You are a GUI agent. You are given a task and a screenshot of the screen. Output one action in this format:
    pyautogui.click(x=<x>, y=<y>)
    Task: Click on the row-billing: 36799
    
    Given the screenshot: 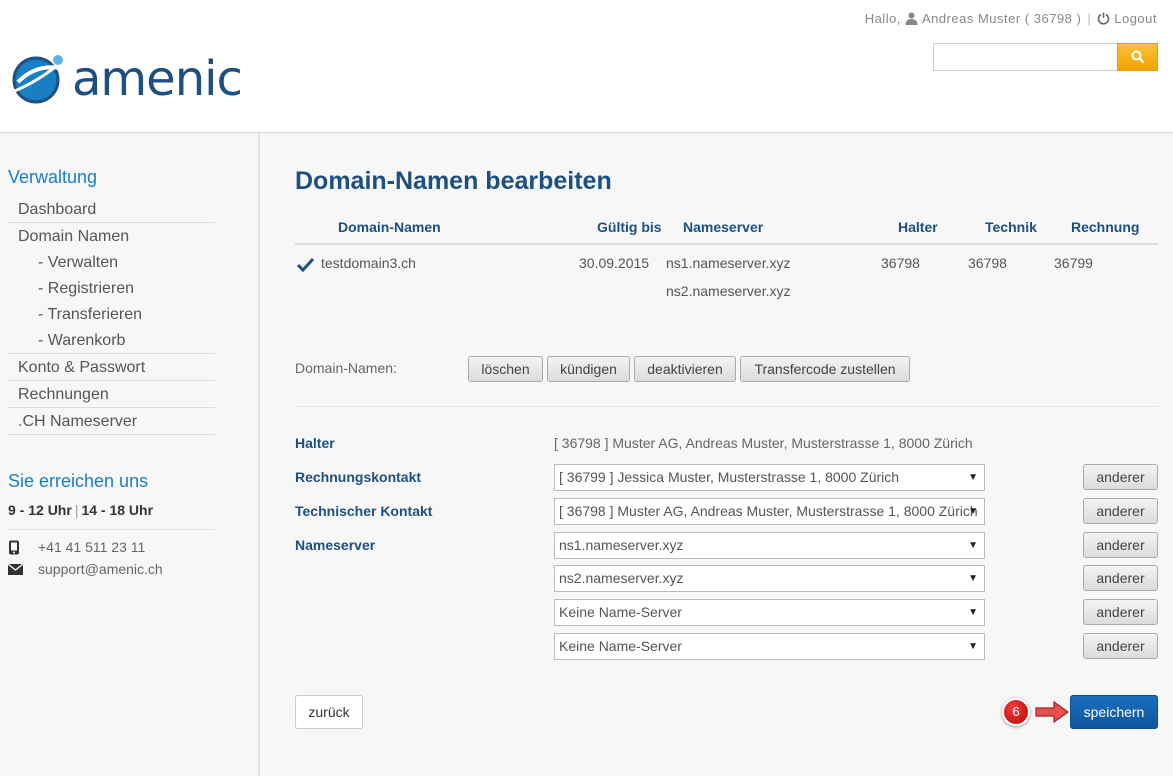 What is the action you would take?
    pyautogui.click(x=1073, y=263)
    